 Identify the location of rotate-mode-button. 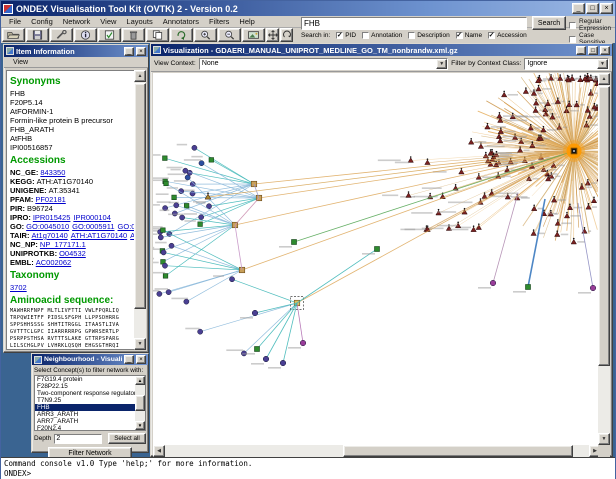
(286, 35).